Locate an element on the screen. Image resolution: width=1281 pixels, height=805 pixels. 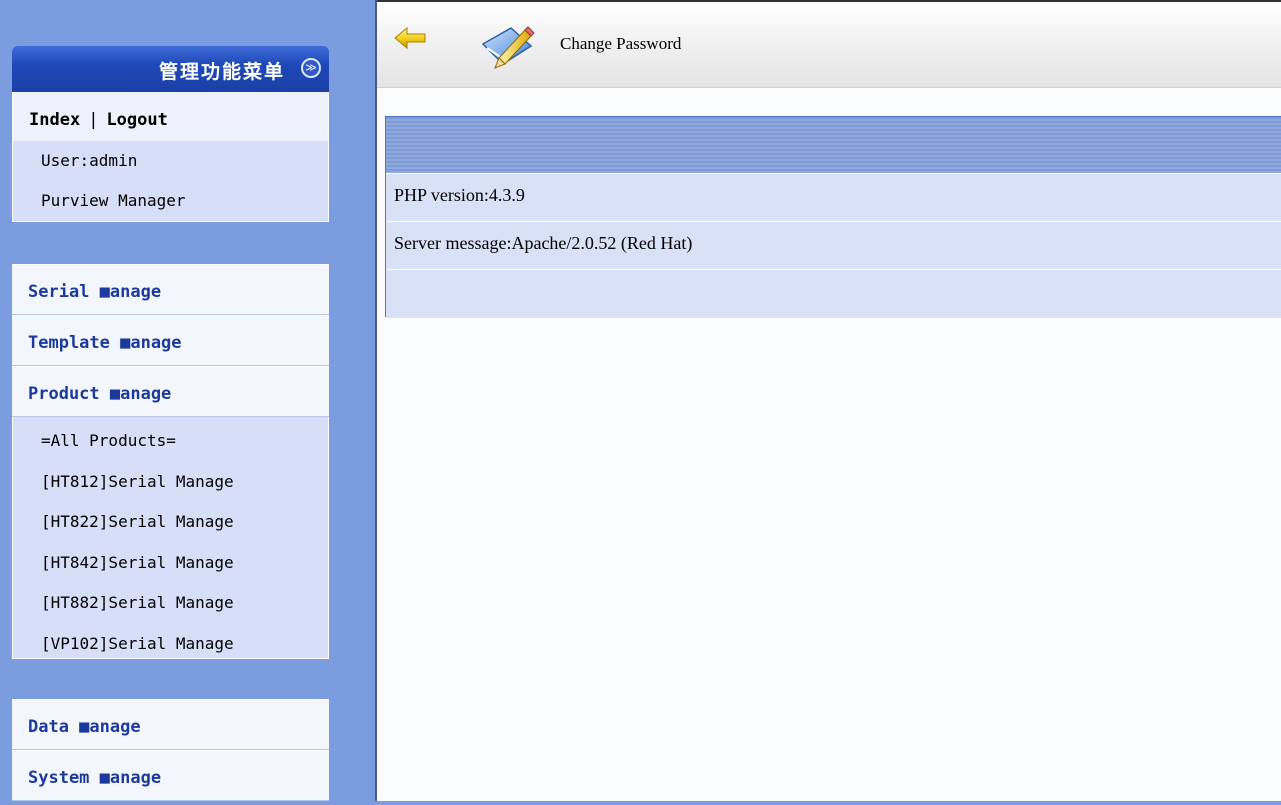
product-item-vp102: [VP102]Serial Manage is located at coordinates (170, 644).